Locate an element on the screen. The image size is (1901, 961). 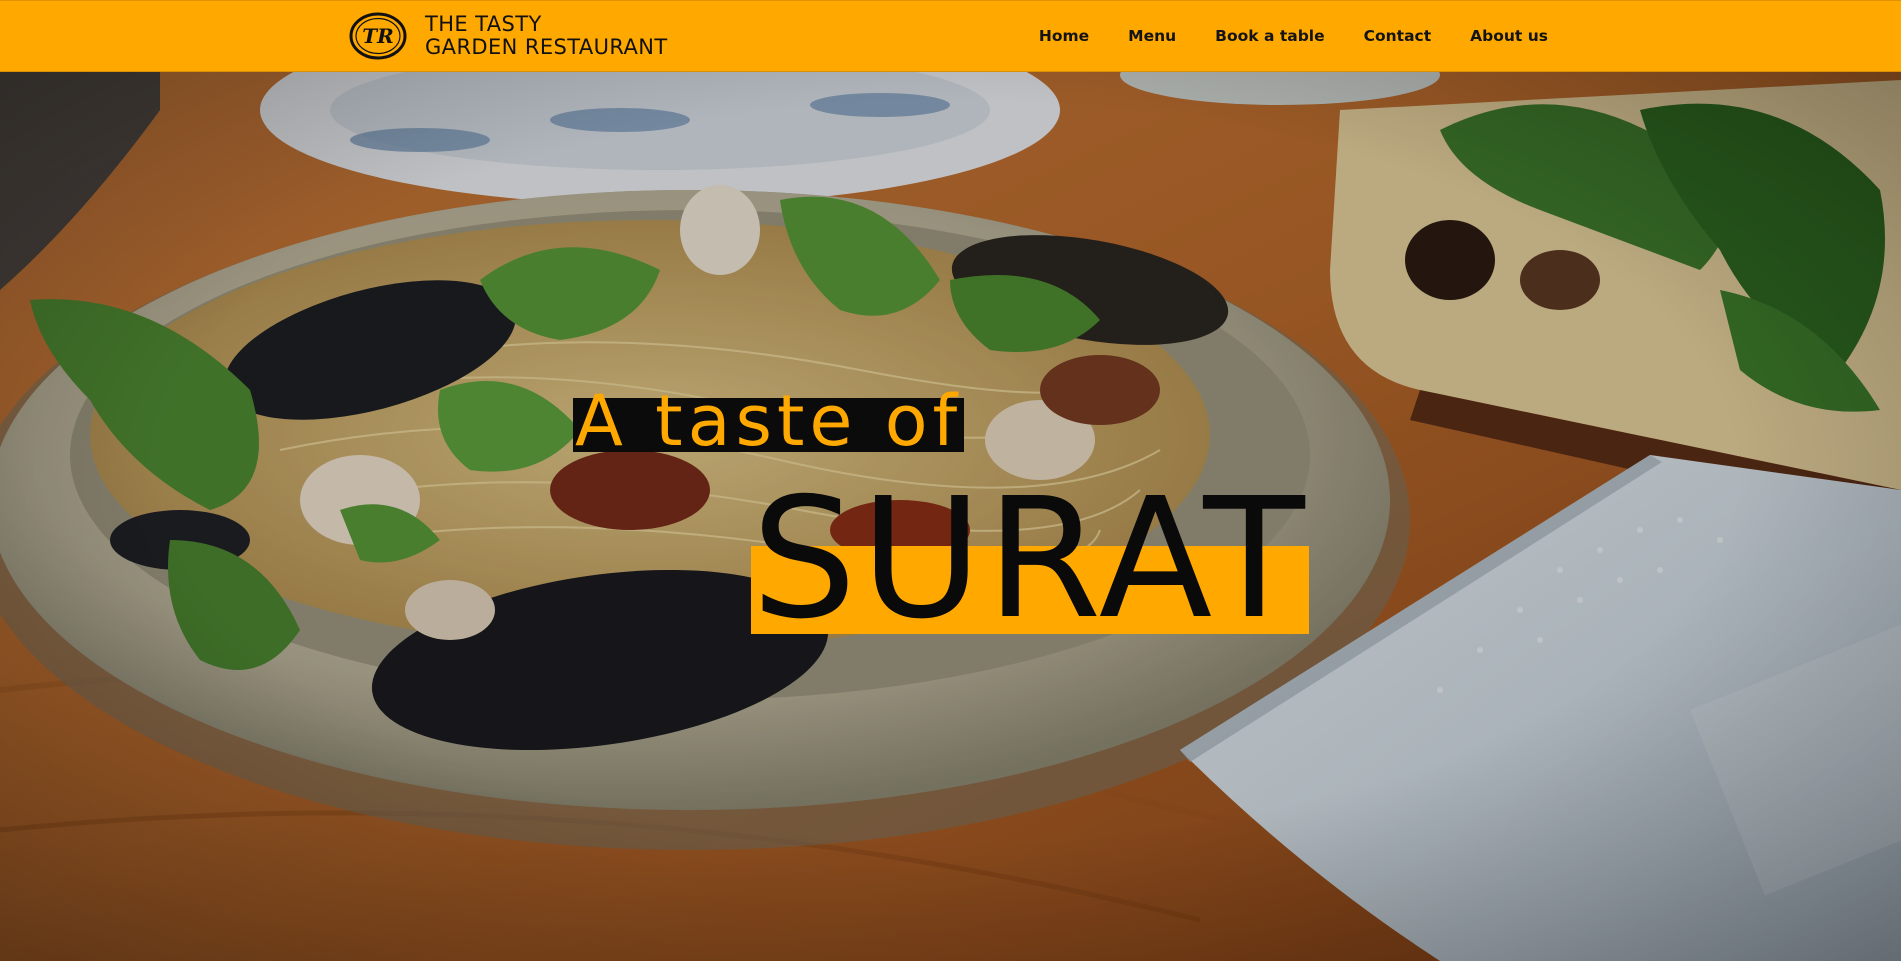
brand-line-1: THE TASTY is located at coordinates (483, 24).